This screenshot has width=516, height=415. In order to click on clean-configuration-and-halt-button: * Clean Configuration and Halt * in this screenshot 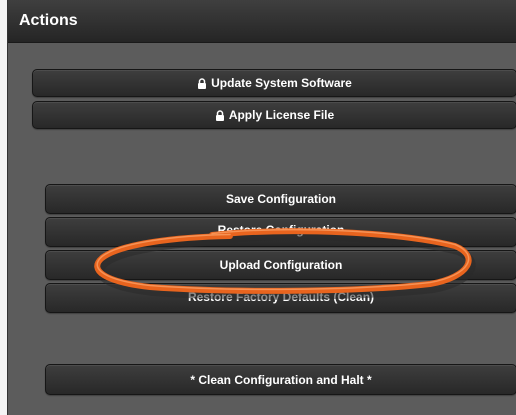, I will do `click(280, 379)`.